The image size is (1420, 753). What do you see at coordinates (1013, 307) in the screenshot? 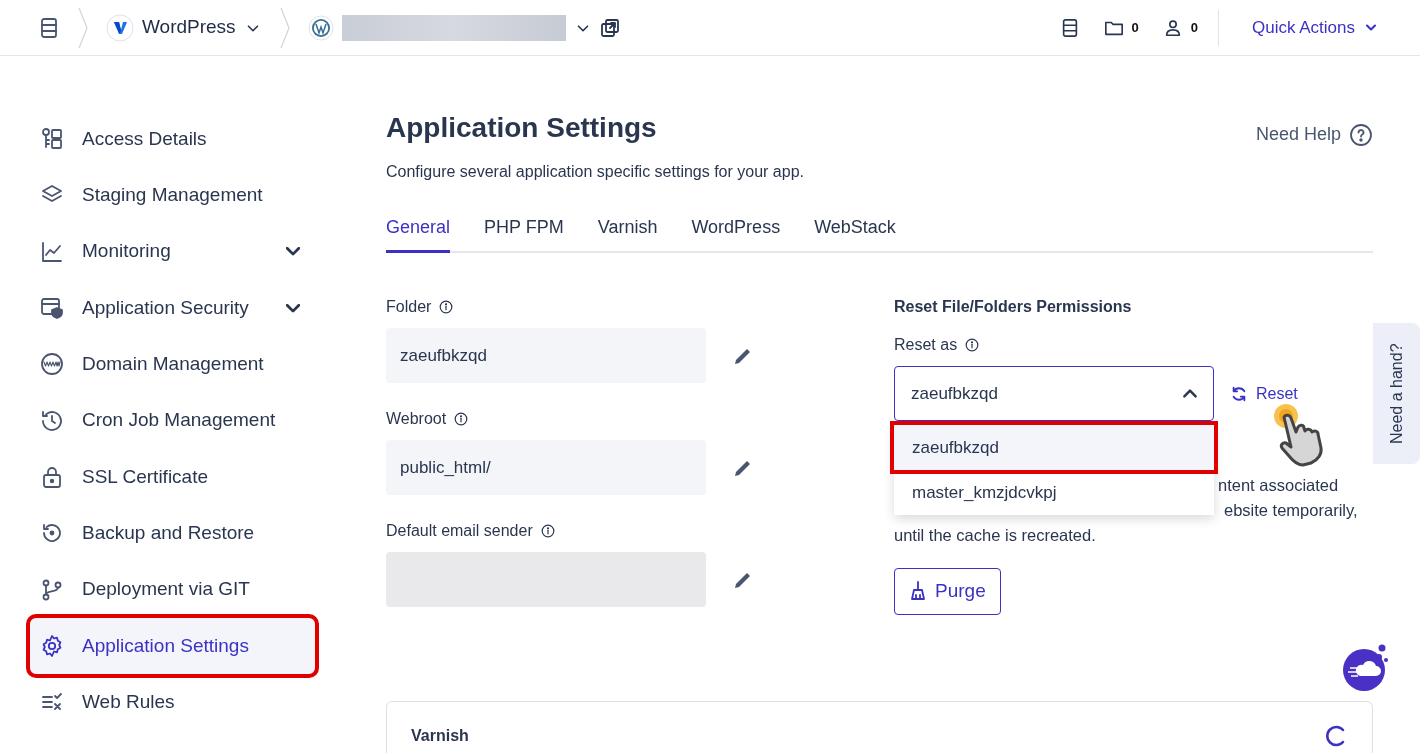
I see `section-title: Reset File/Folders Permissions` at bounding box center [1013, 307].